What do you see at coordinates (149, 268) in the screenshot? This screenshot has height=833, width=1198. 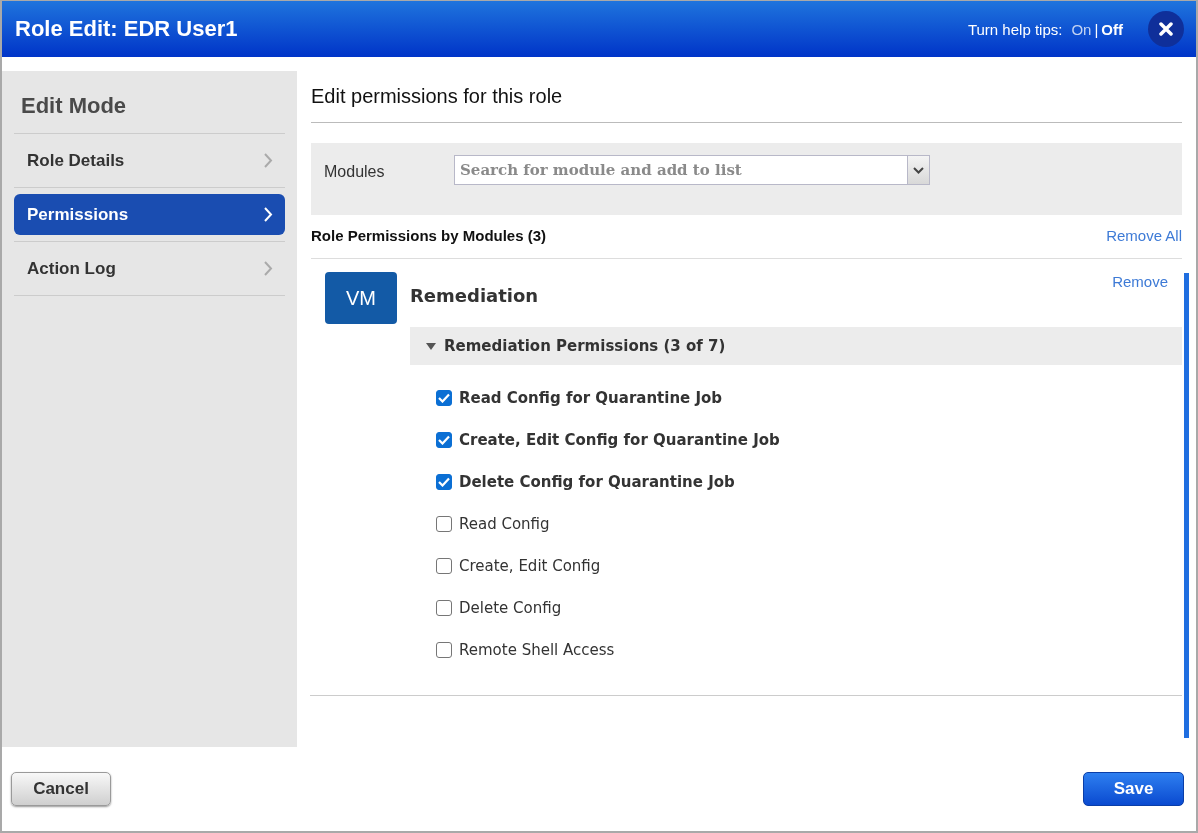 I see `sidebar-item: Action Log` at bounding box center [149, 268].